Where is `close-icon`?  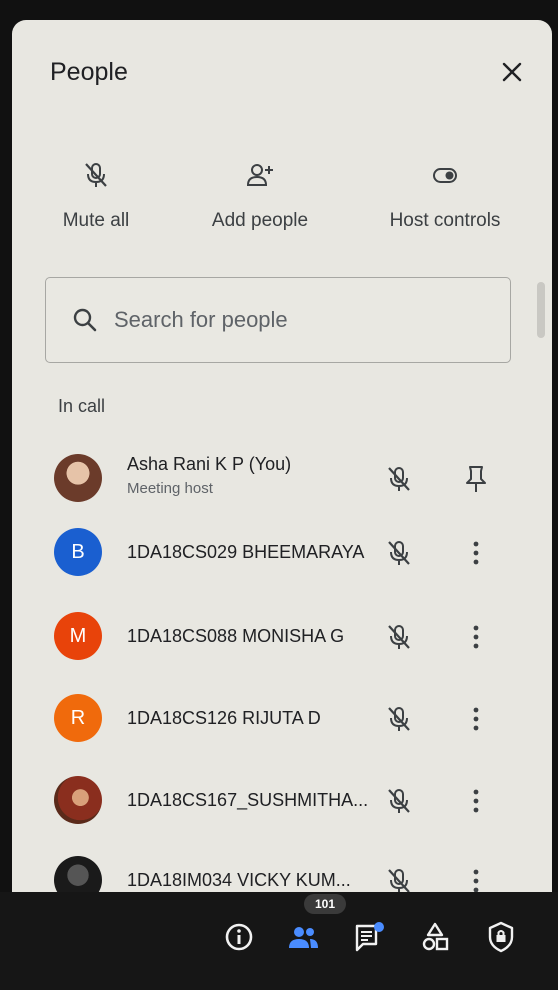 close-icon is located at coordinates (512, 72).